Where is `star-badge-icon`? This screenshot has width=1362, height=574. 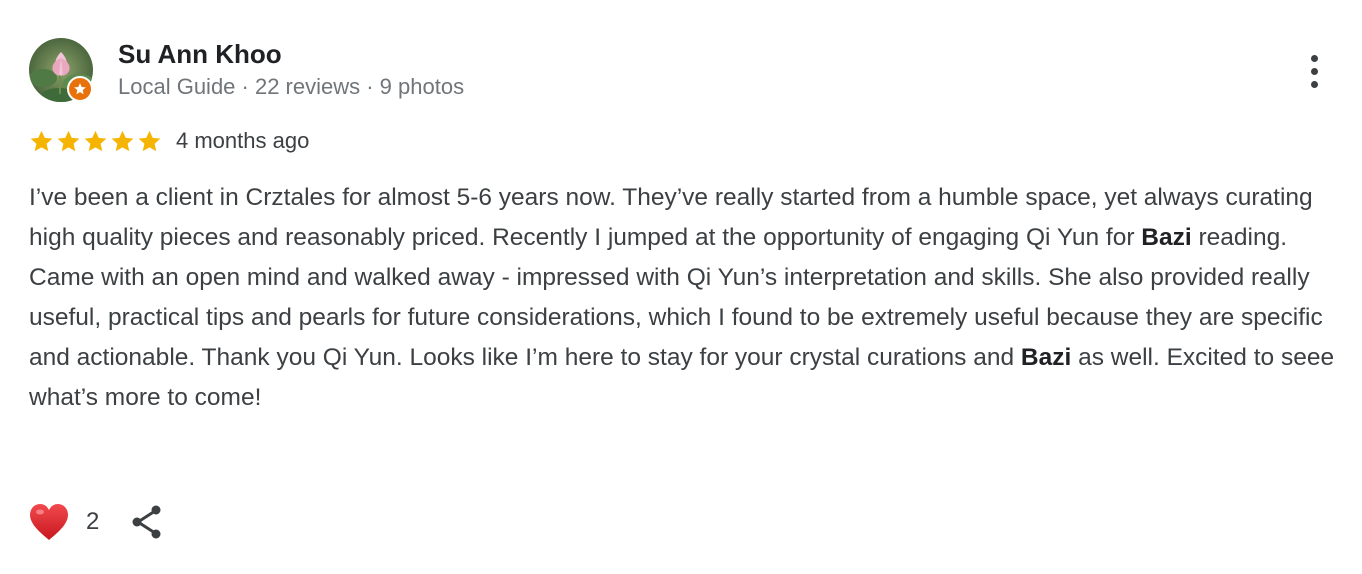 star-badge-icon is located at coordinates (80, 89).